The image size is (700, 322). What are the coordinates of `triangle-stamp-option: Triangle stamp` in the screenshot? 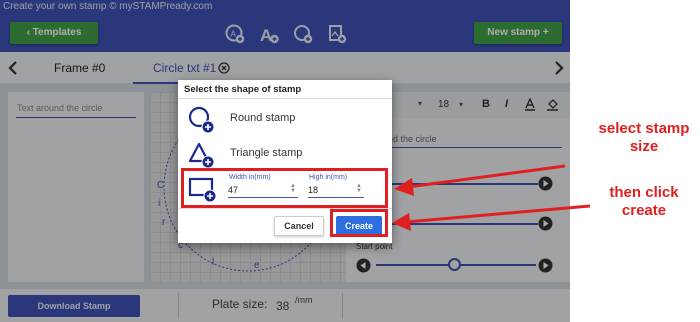 It's located at (286, 155).